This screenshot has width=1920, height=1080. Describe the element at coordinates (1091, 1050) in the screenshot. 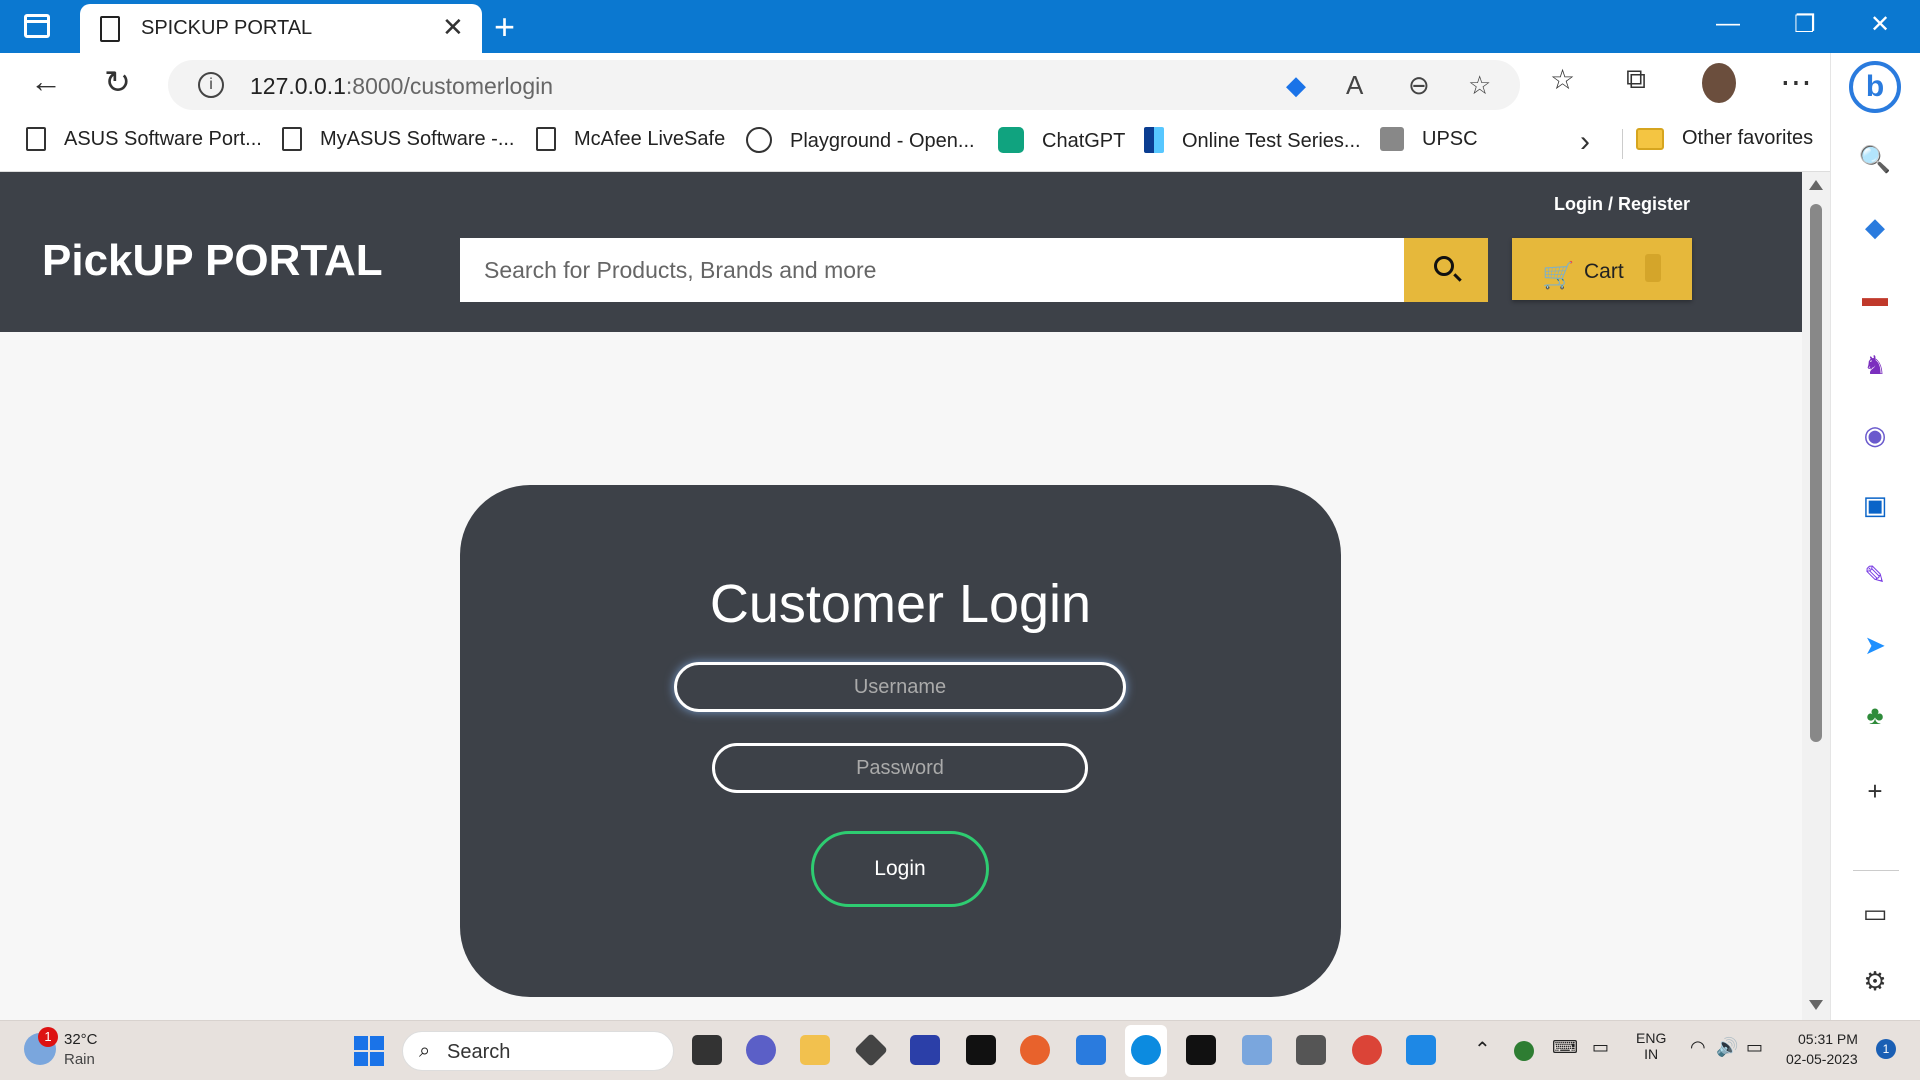

I see `notepad-icon` at that location.